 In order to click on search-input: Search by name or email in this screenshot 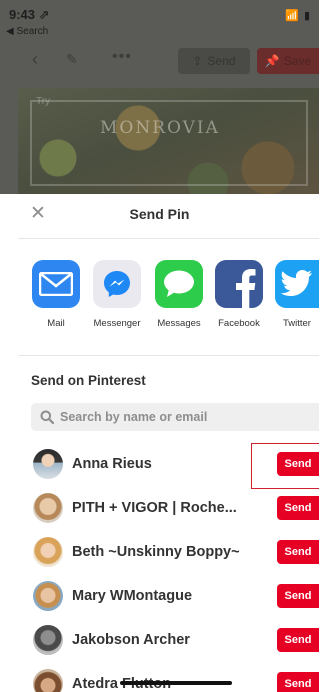, I will do `click(175, 417)`.